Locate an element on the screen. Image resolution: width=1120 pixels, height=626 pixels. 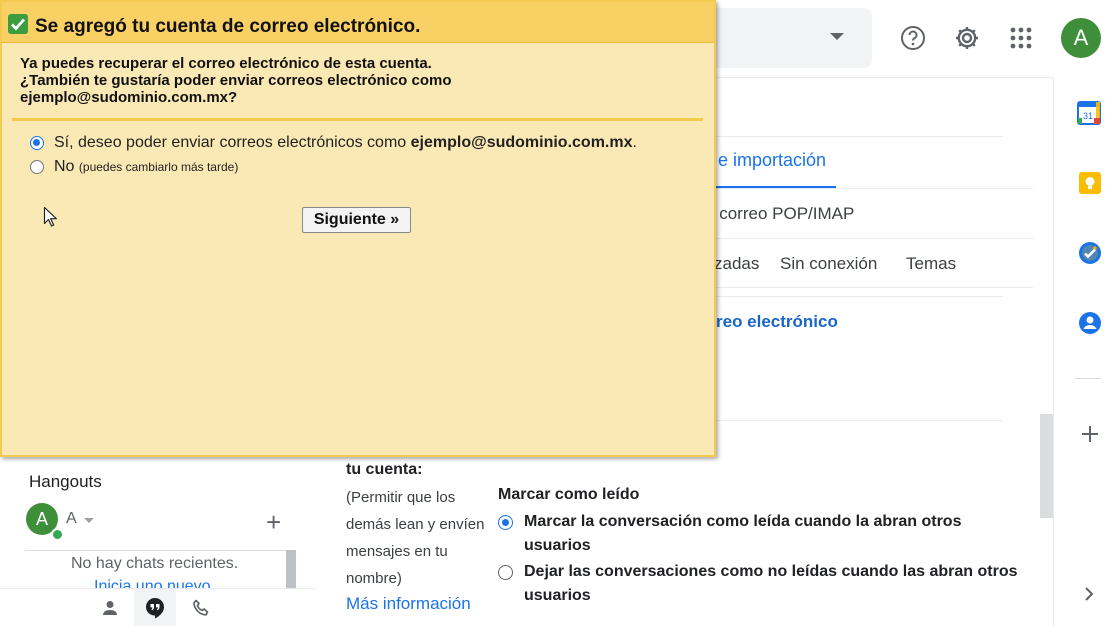
settings-gear-icon is located at coordinates (967, 38).